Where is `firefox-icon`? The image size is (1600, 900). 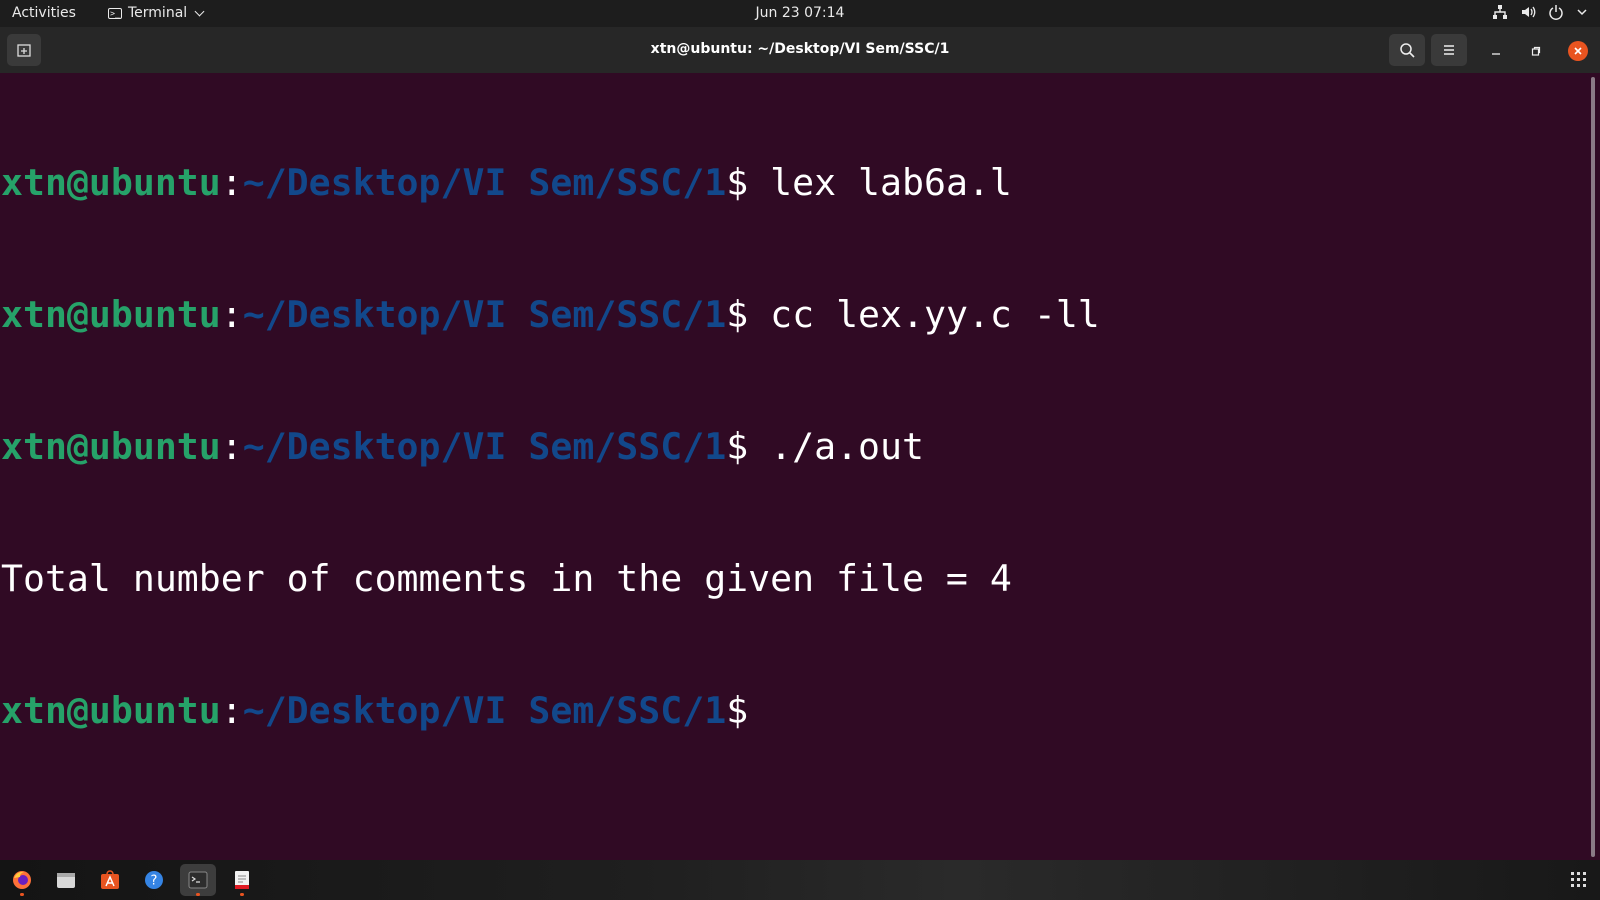 firefox-icon is located at coordinates (22, 880).